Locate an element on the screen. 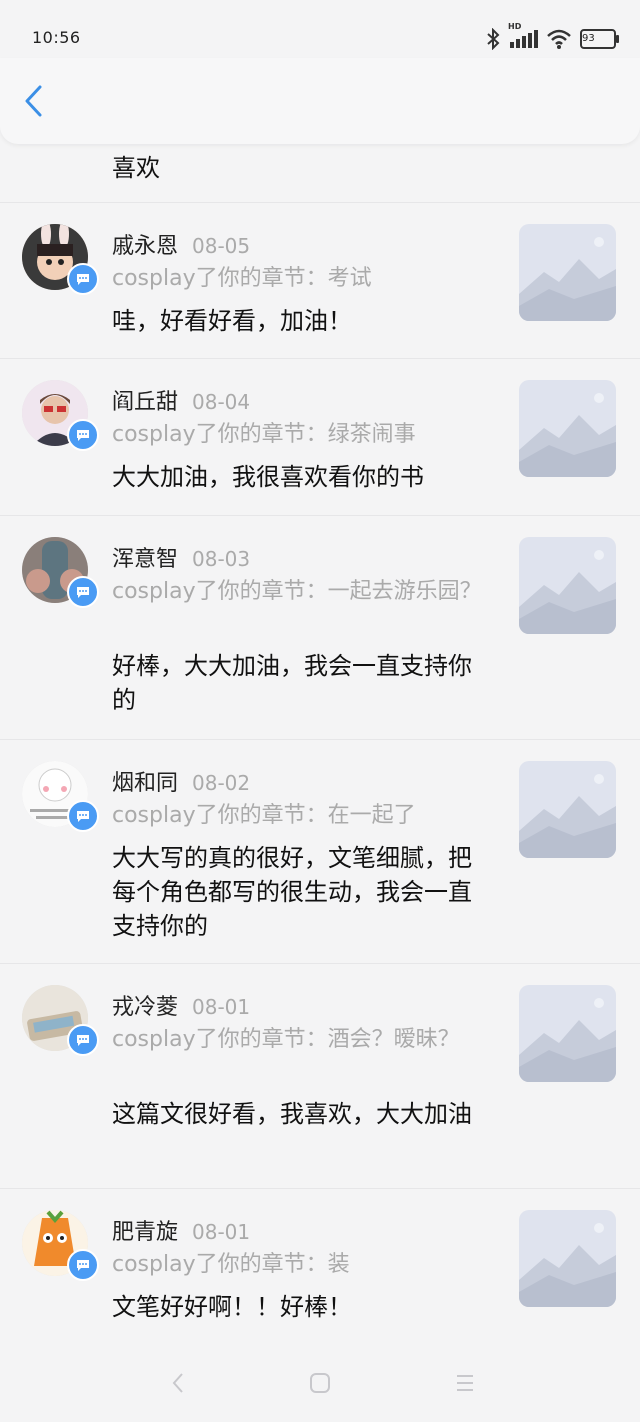 The width and height of the screenshot is (640, 1422). user-name: 肥青旋 08-01 is located at coordinates (181, 1230).